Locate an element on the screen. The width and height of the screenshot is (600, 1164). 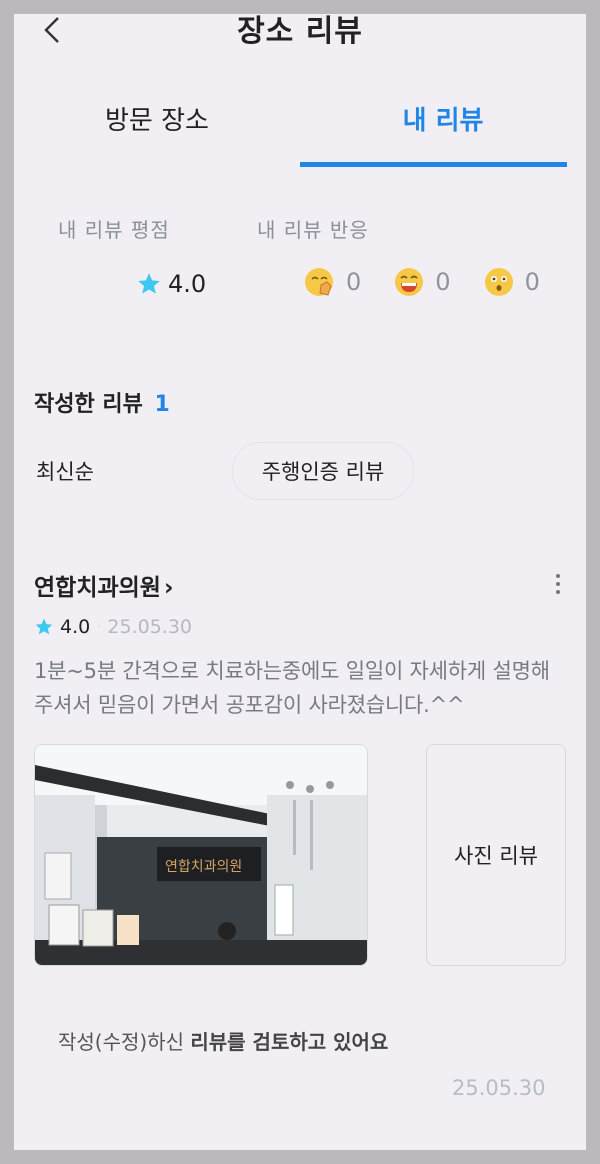
place-name: 연합치과의원 is located at coordinates (97, 588).